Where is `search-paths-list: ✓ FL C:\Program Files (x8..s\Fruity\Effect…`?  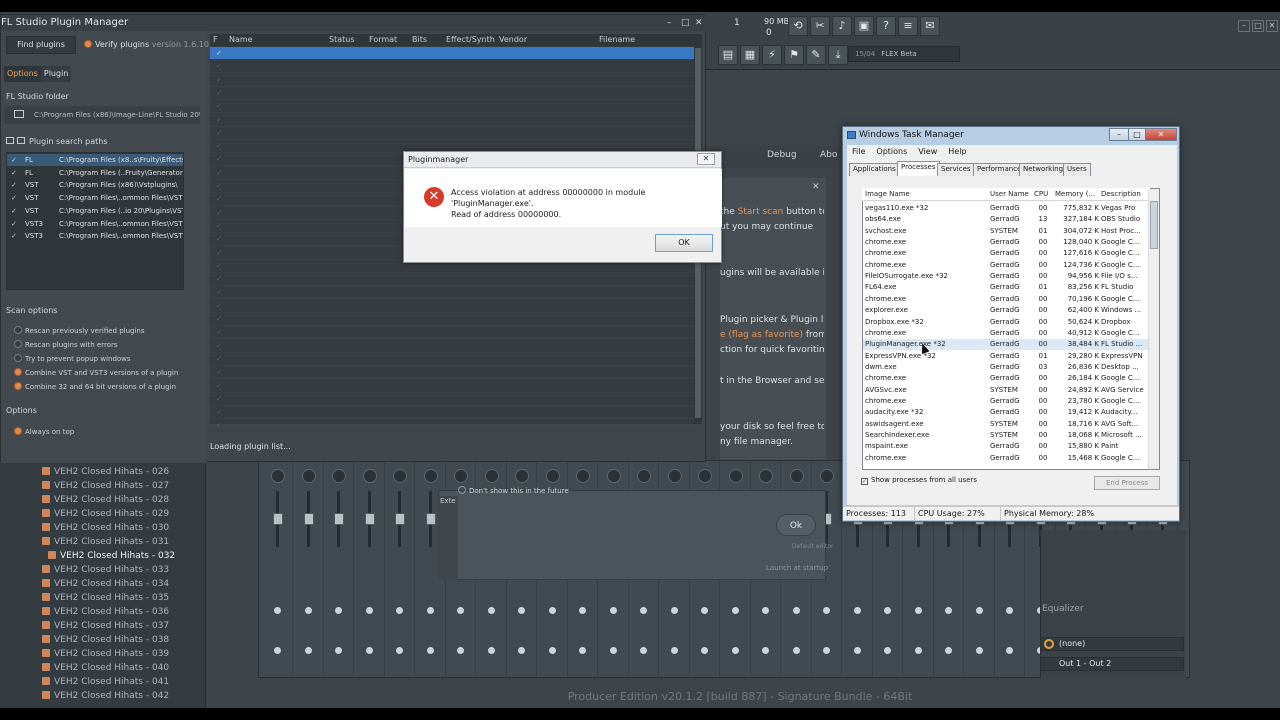 search-paths-list: ✓ FL C:\Program Files (x8..s\Fruity\Effect… is located at coordinates (95, 221).